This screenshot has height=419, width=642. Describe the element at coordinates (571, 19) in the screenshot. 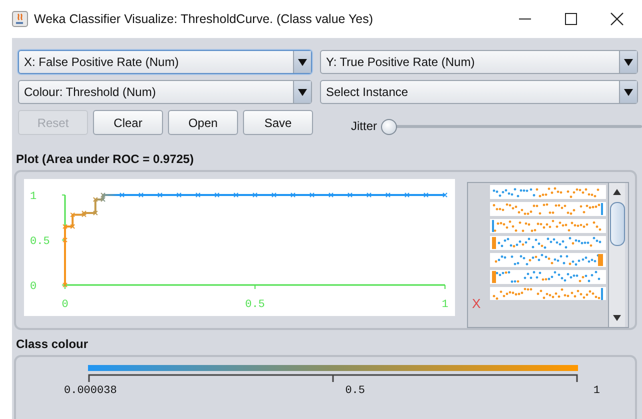

I see `maximize-icon` at that location.